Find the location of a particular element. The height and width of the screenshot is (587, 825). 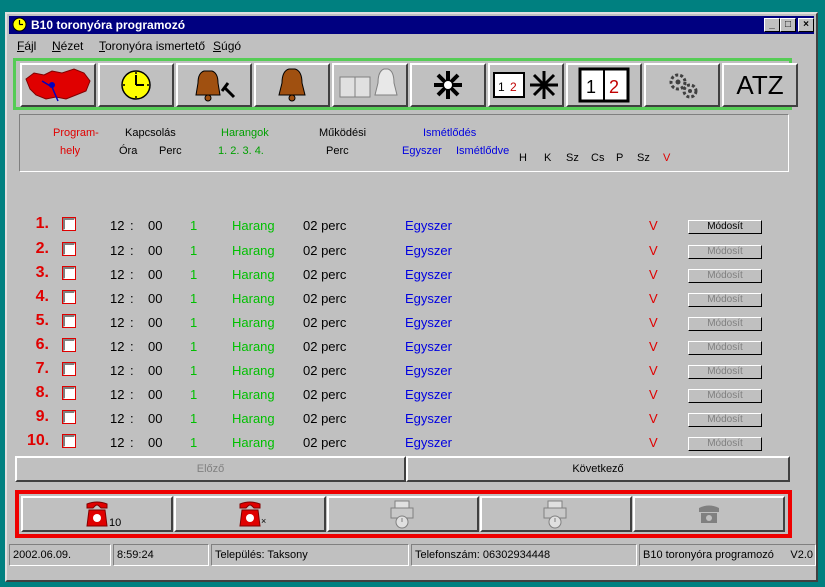

tool-map-button is located at coordinates (58, 85).